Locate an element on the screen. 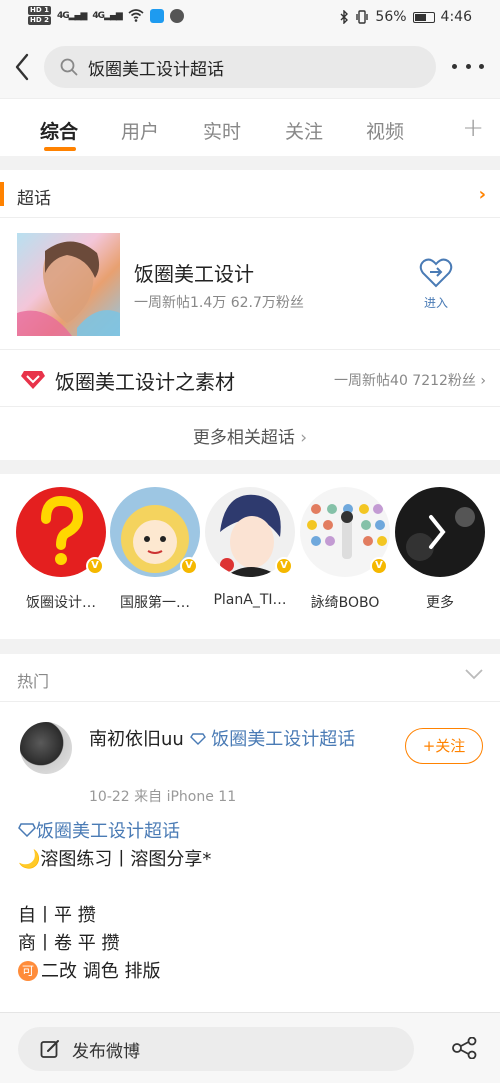 This screenshot has height=1083, width=500. add-tab-button: + is located at coordinates (473, 128).